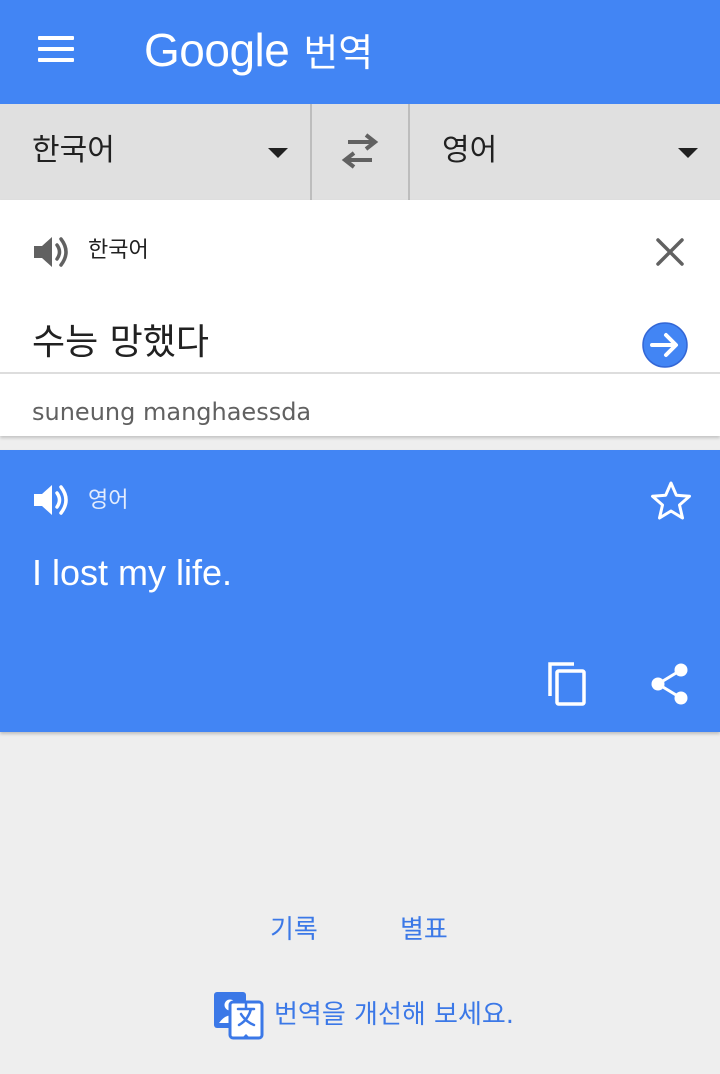 This screenshot has height=1074, width=720. I want to click on source-language-selector: 한국어, so click(155, 152).